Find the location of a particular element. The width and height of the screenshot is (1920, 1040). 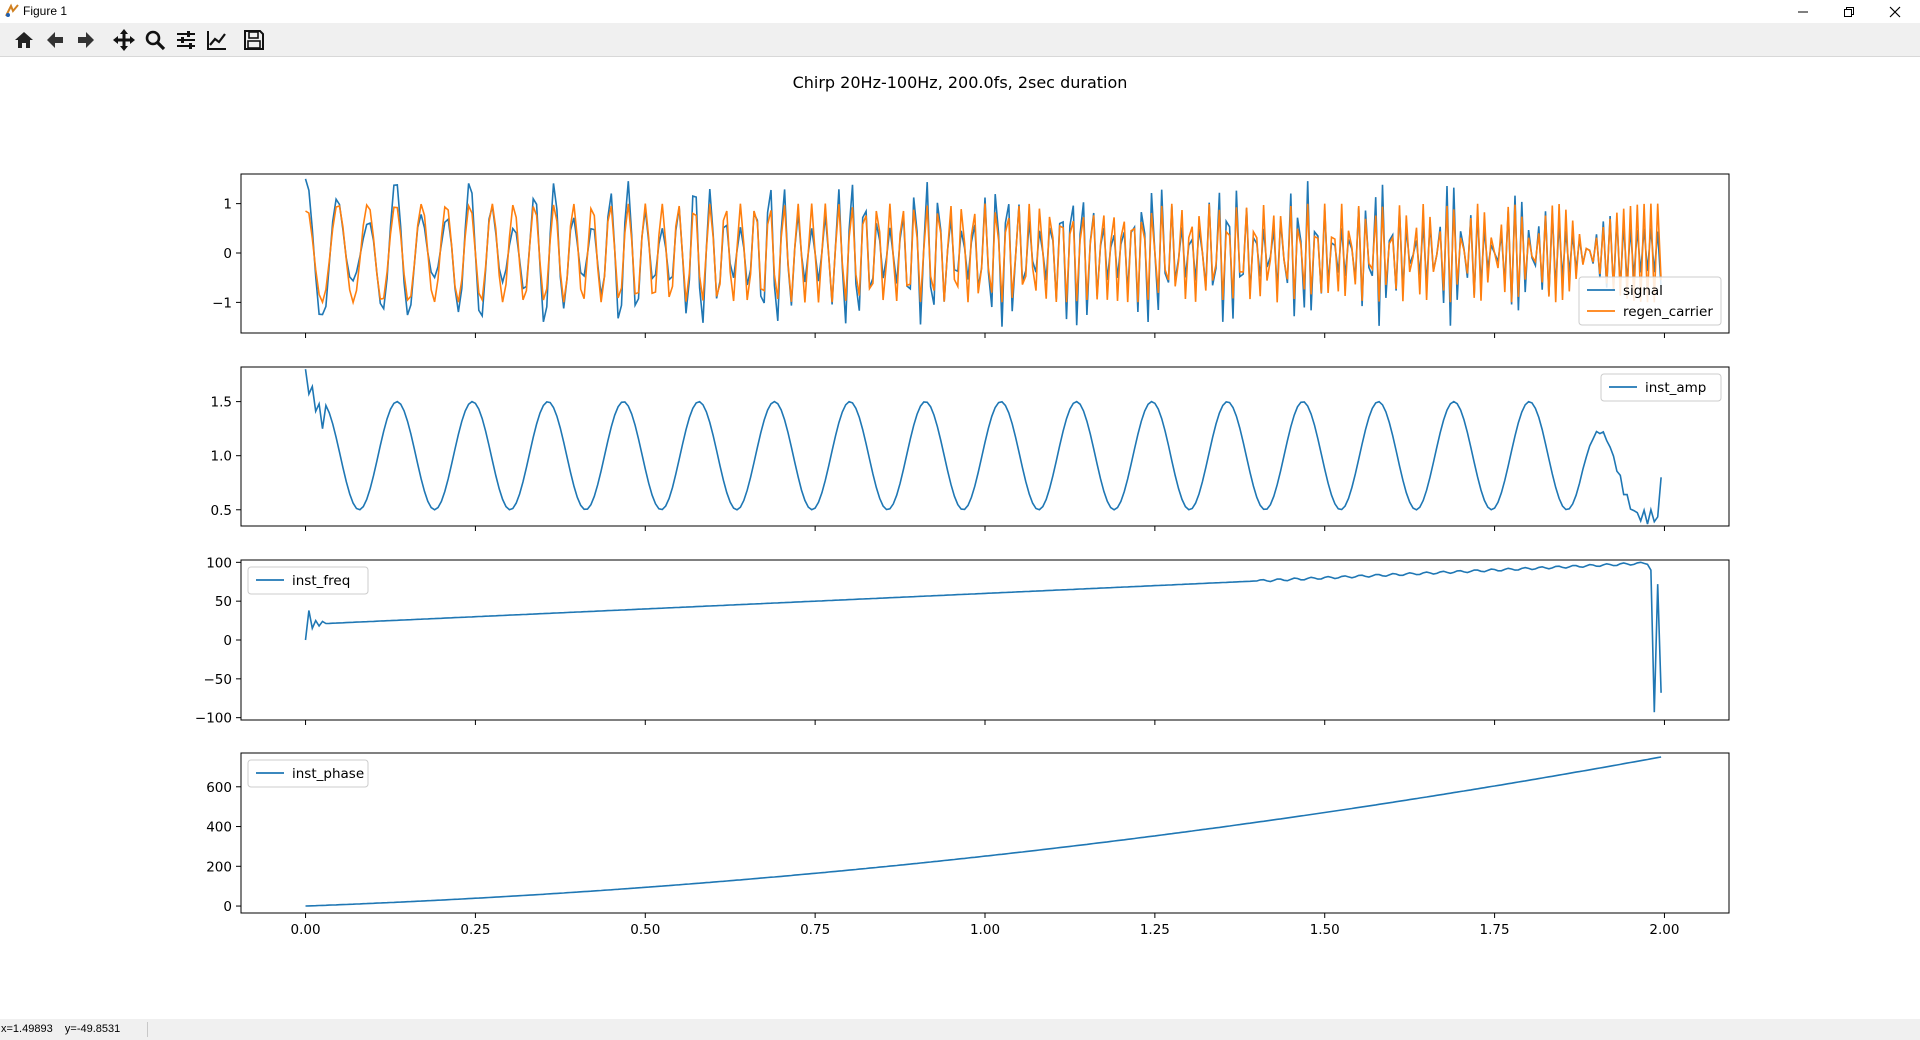

legend: inst_phase is located at coordinates (308, 773).